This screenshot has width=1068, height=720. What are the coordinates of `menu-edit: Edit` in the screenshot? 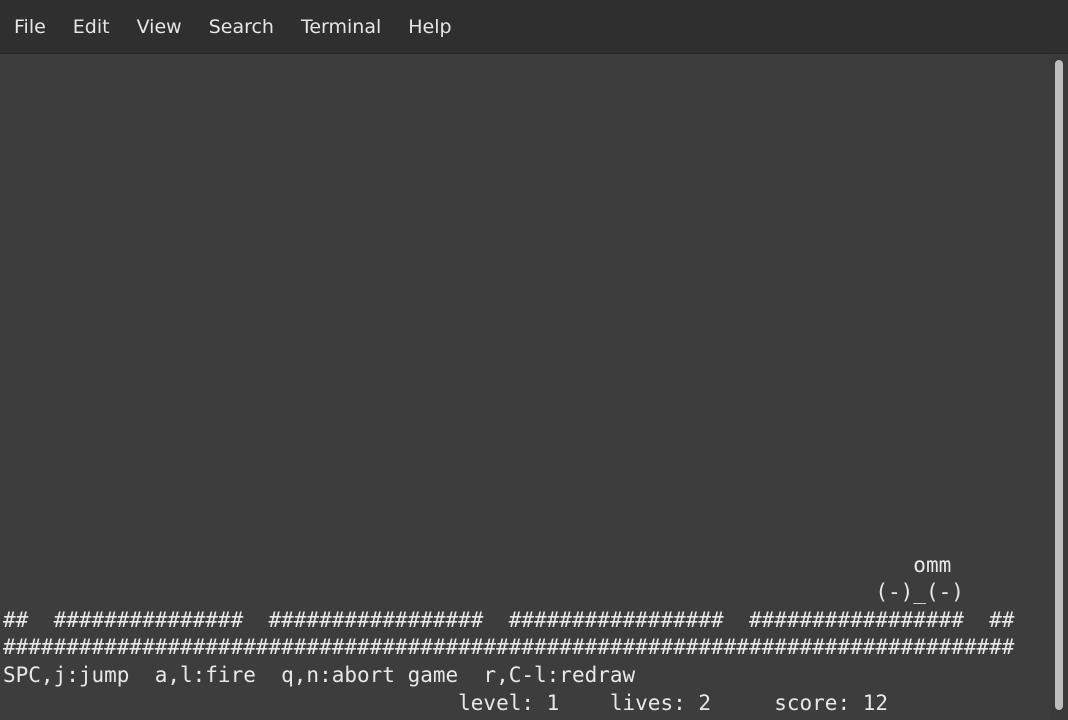 It's located at (91, 27).